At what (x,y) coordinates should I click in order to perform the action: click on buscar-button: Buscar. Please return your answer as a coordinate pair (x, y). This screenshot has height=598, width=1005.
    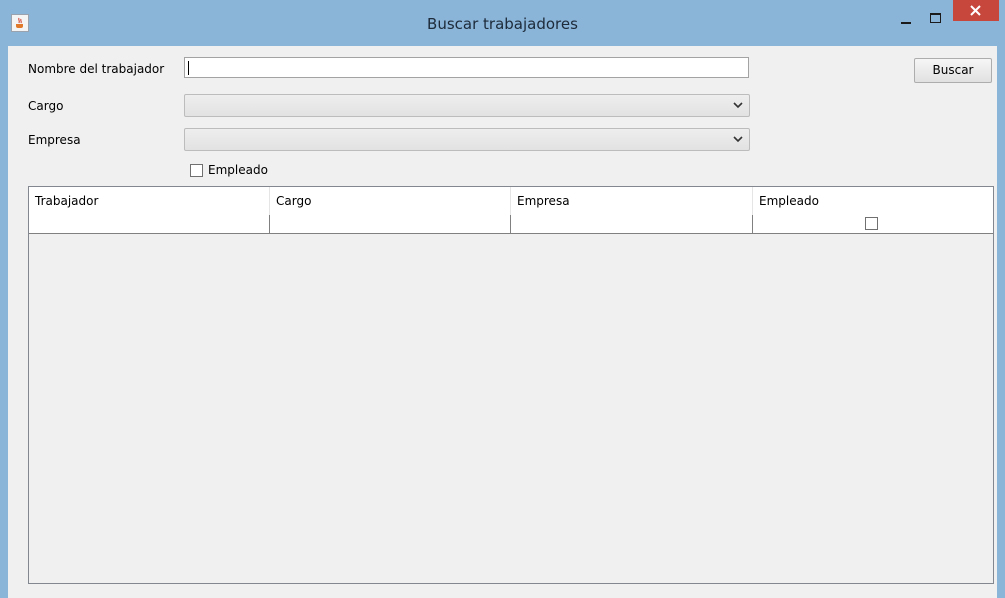
    Looking at the image, I should click on (953, 70).